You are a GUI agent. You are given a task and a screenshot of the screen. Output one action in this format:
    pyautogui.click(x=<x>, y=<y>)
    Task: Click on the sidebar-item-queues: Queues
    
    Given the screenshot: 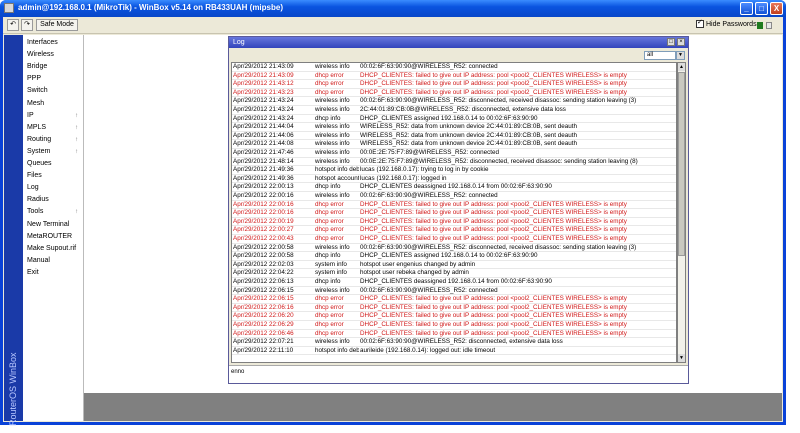 What is the action you would take?
    pyautogui.click(x=53, y=164)
    